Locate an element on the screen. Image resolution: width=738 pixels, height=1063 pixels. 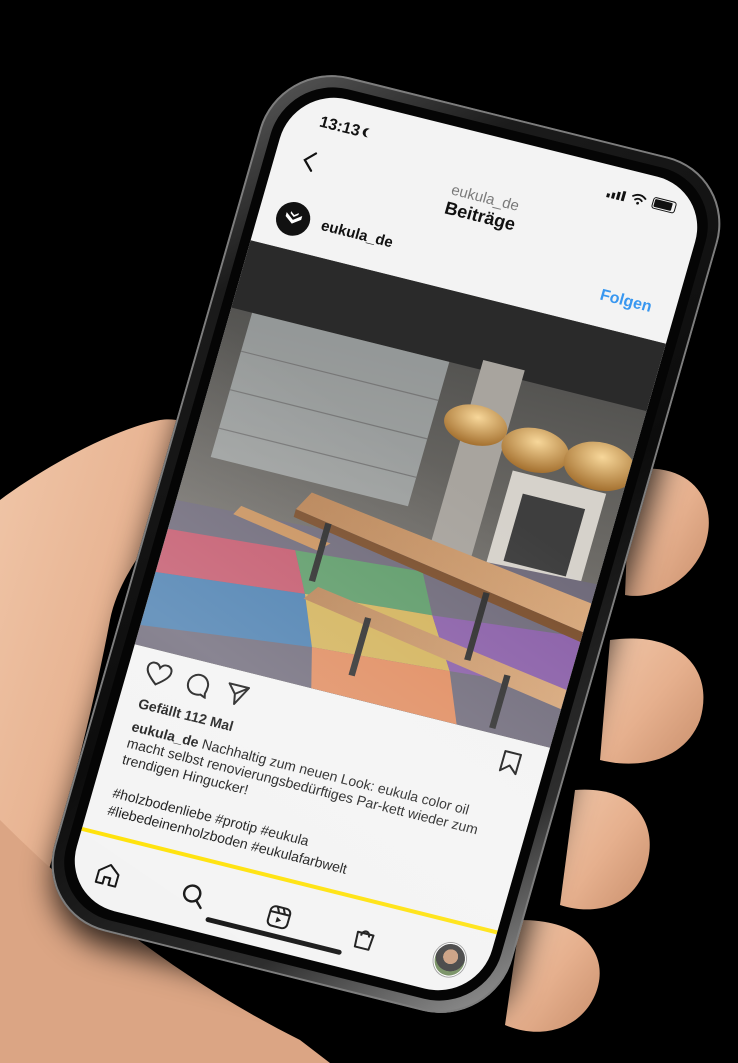
eukula-logo-avatar is located at coordinates (293, 219).